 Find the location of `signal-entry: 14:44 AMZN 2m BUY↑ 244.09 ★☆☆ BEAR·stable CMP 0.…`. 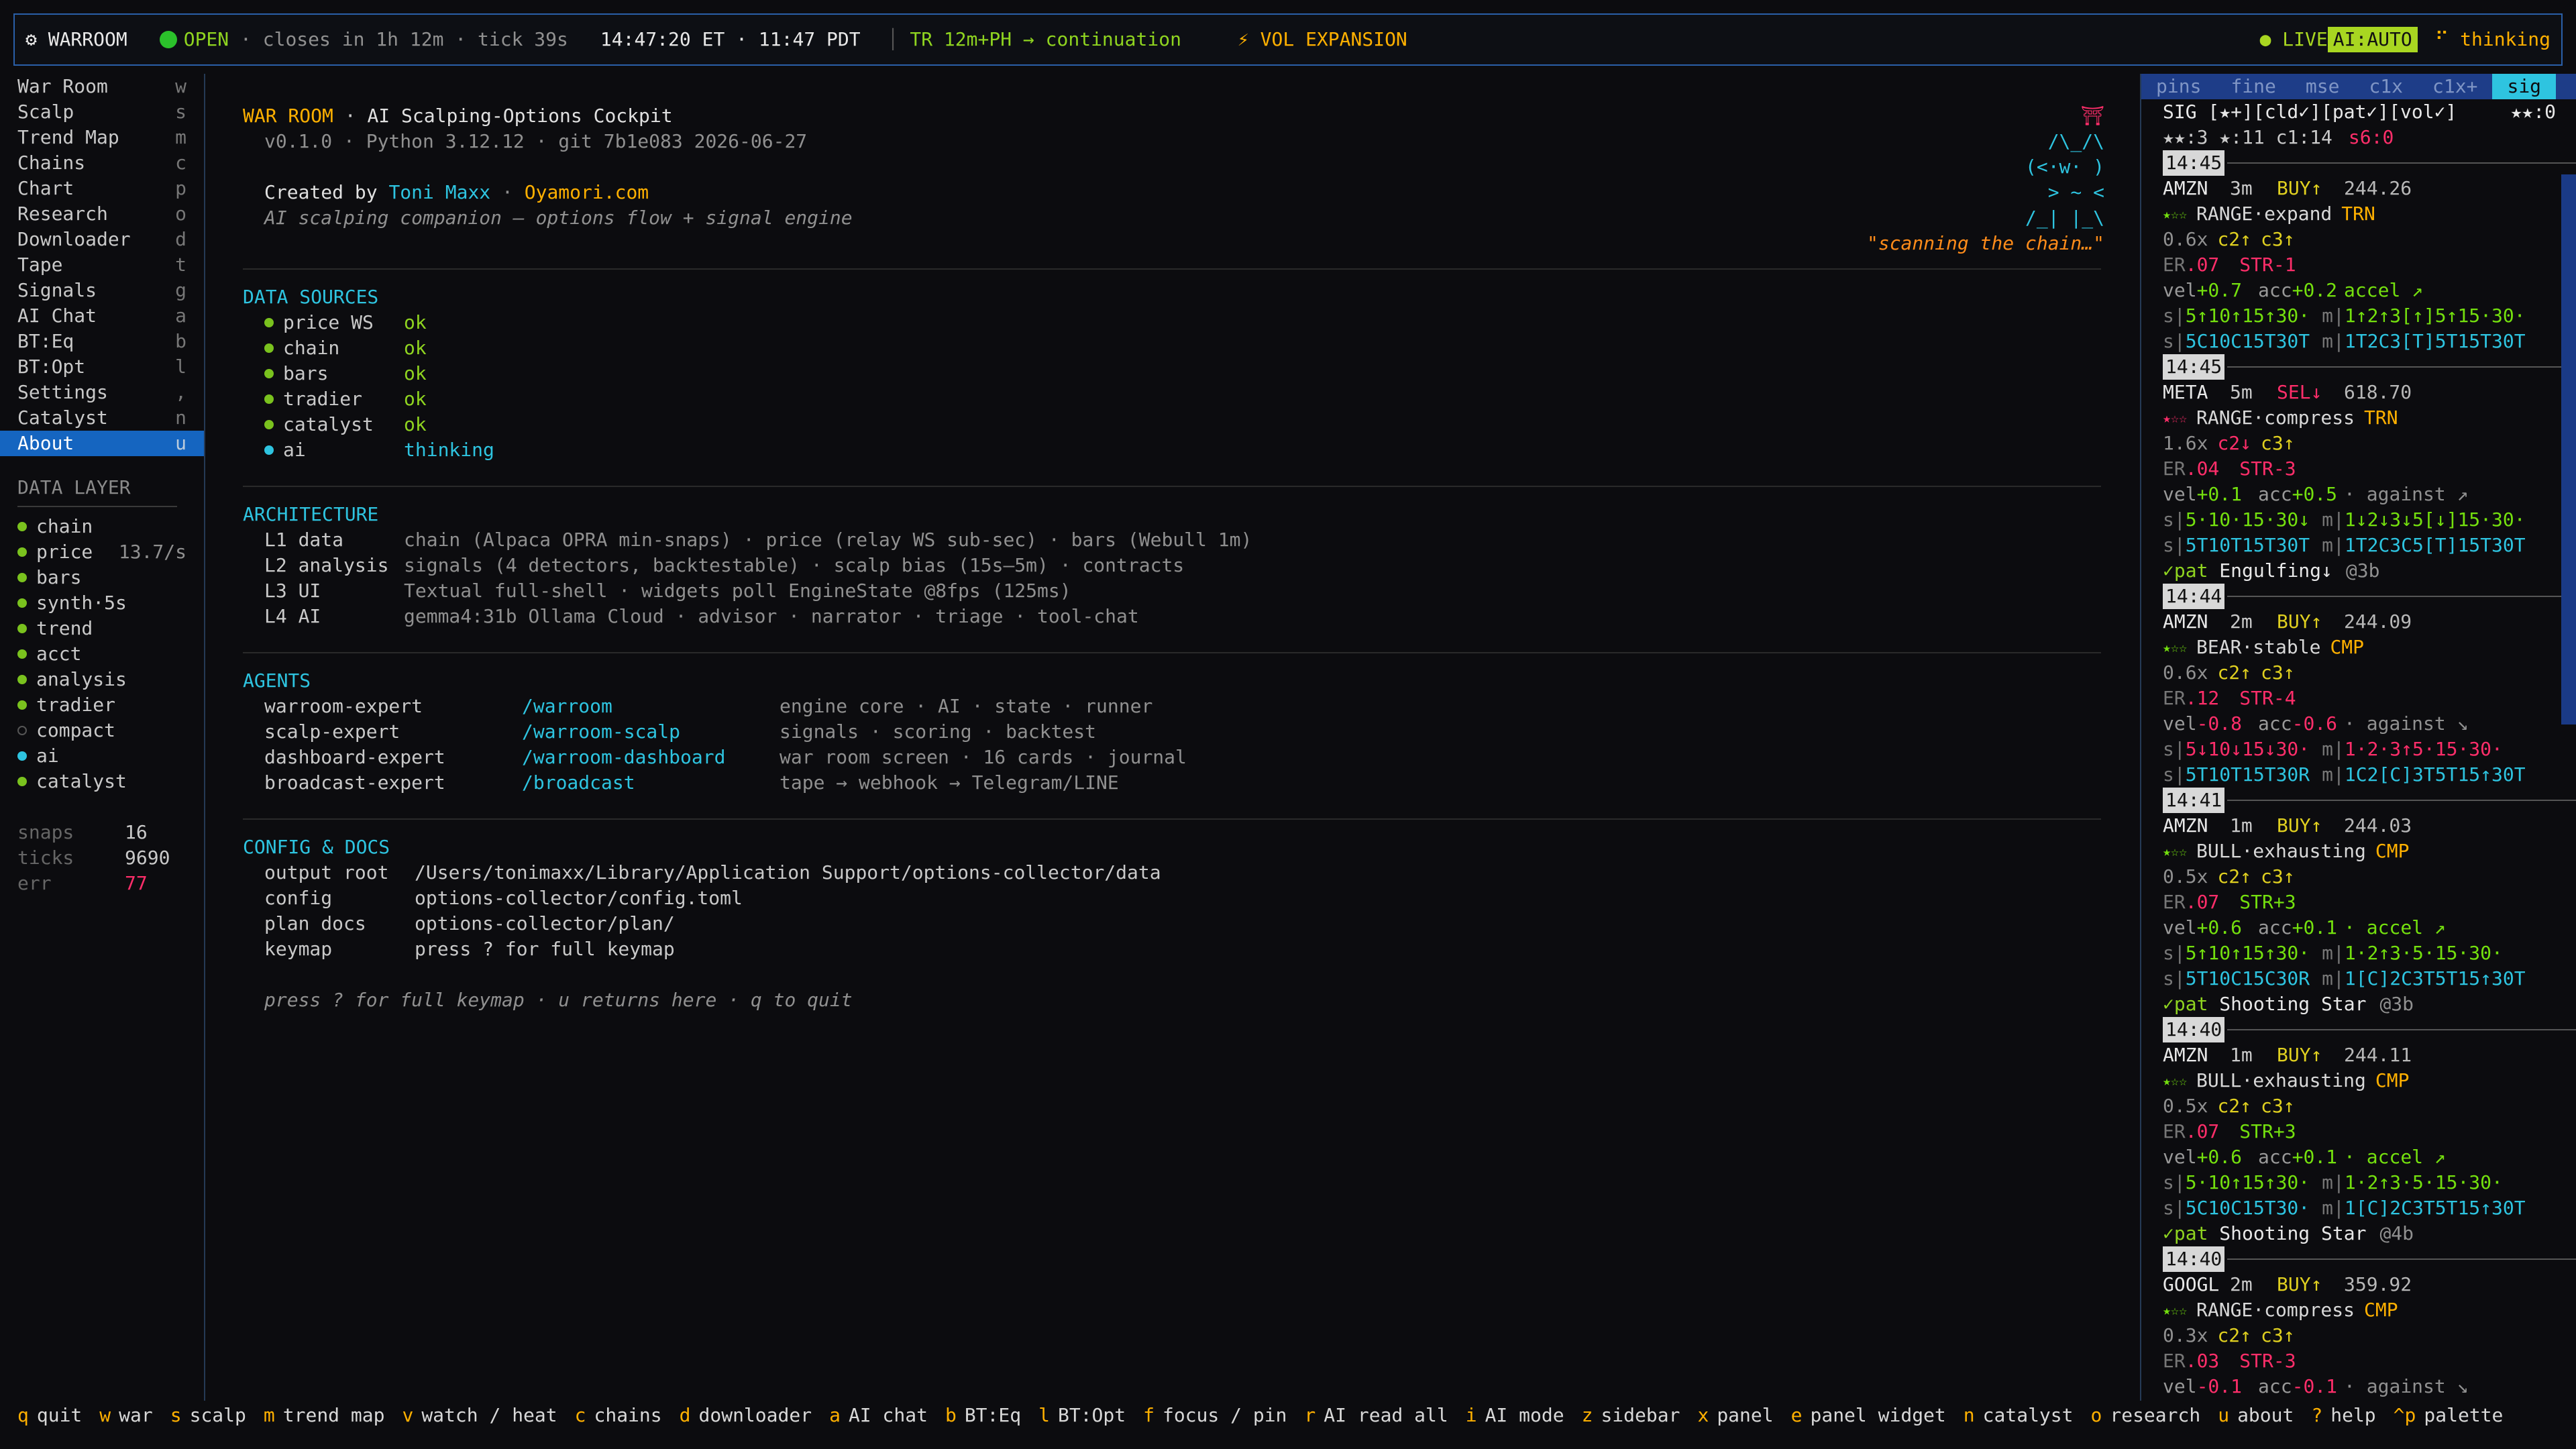

signal-entry: 14:44 AMZN 2m BUY↑ 244.09 ★☆☆ BEAR·stable CMP 0.… is located at coordinates (2358, 686).